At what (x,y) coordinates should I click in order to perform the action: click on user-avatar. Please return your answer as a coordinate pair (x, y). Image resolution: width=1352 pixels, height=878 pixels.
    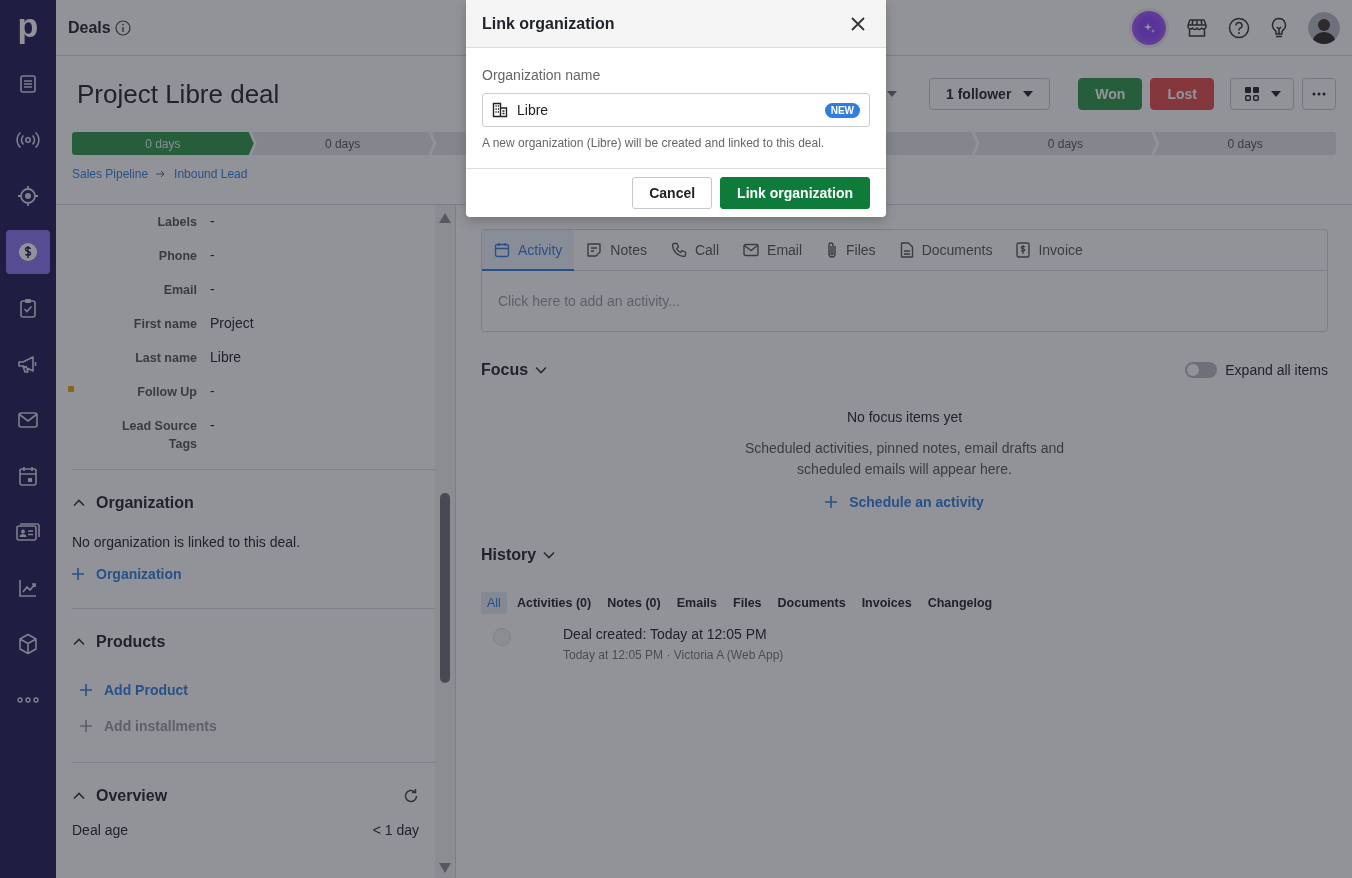
    Looking at the image, I should click on (1324, 27).